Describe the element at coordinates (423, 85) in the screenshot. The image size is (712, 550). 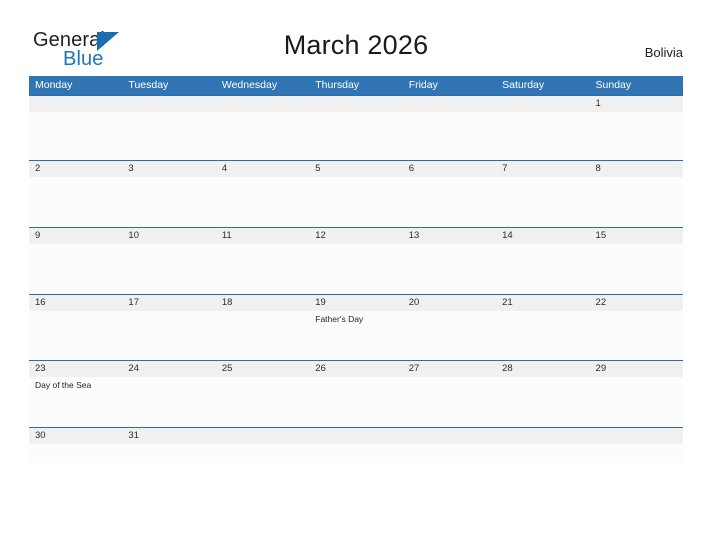
I see `weekday-header-friday: Friday` at that location.